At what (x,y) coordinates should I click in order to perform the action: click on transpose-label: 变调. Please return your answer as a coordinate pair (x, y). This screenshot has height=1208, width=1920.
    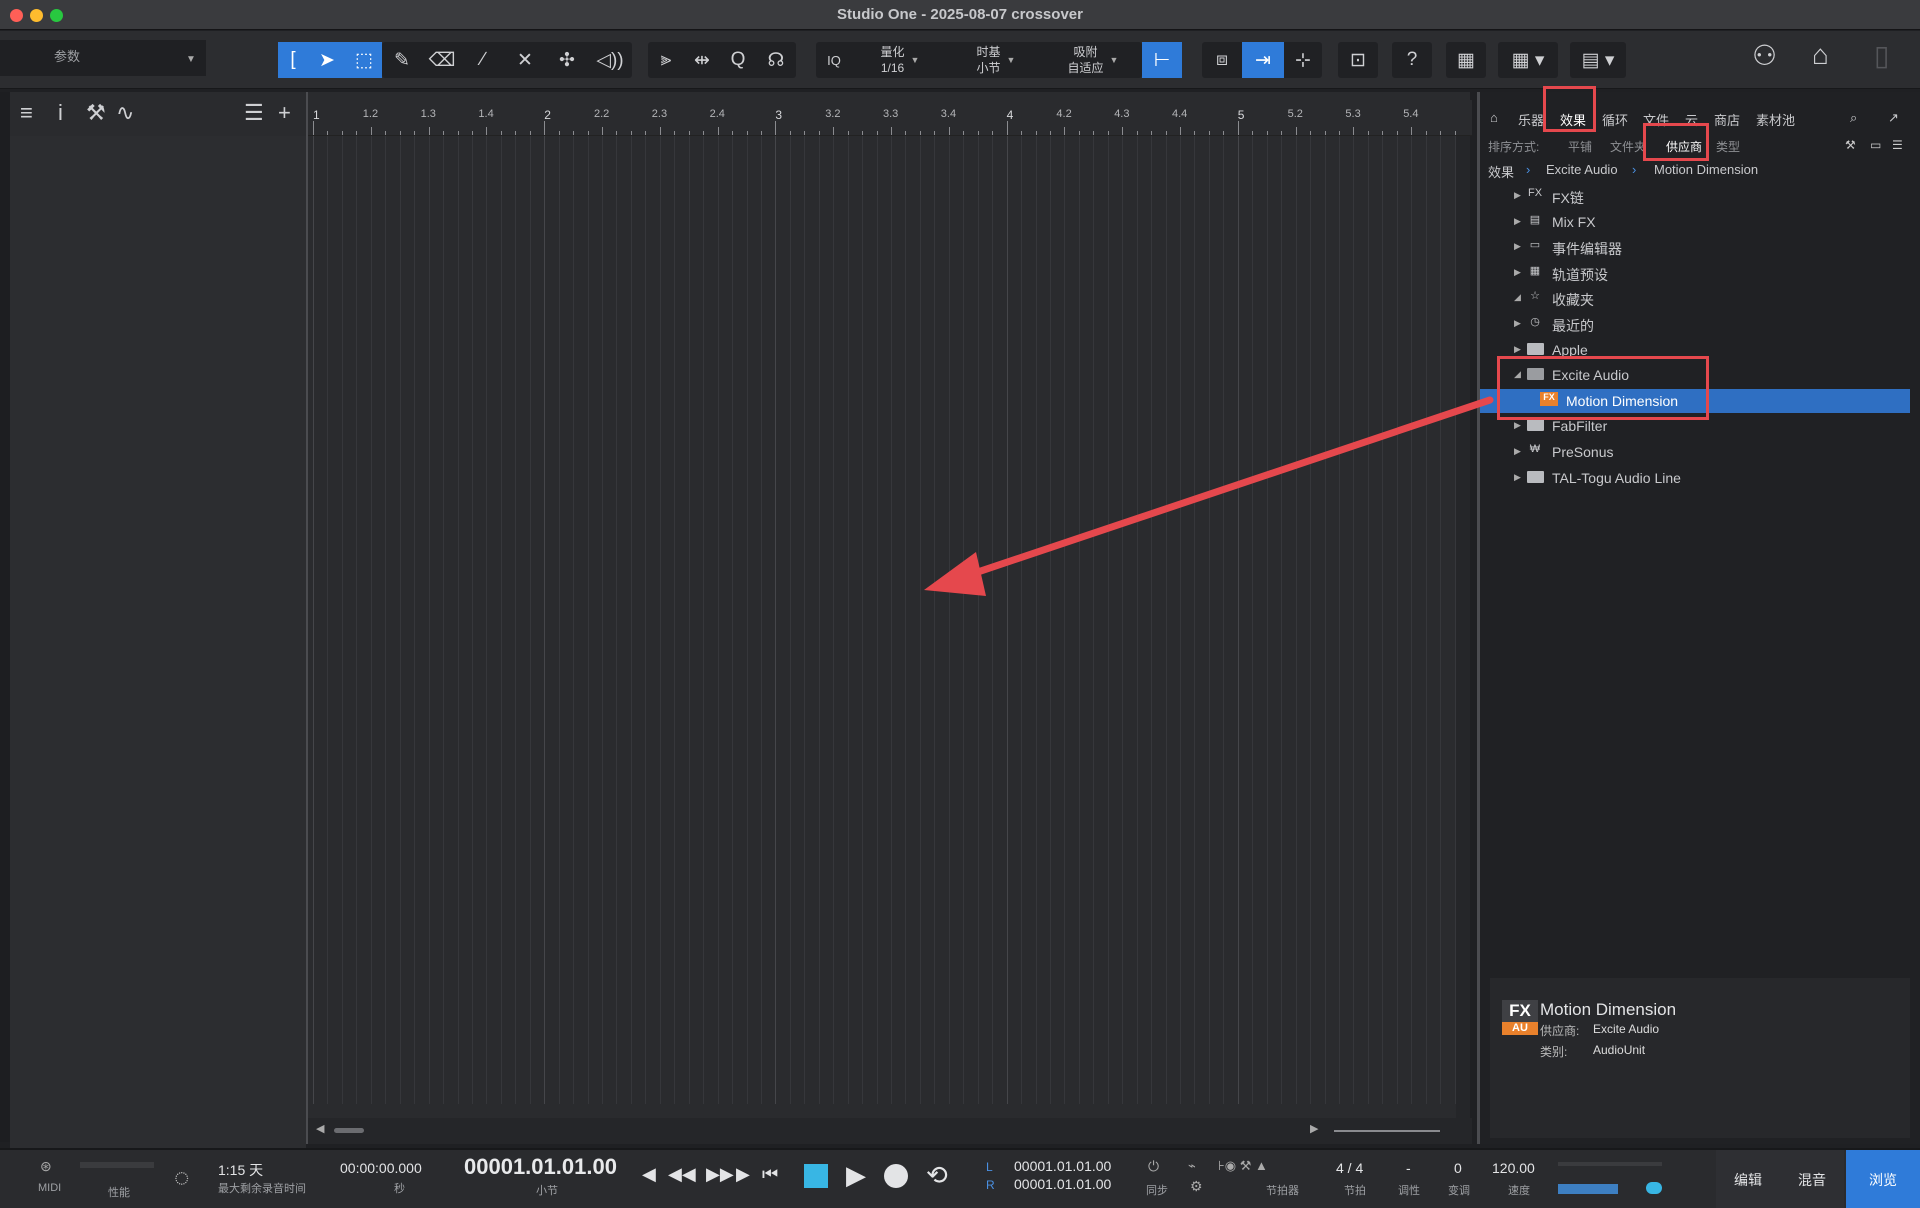
    Looking at the image, I should click on (1459, 1191).